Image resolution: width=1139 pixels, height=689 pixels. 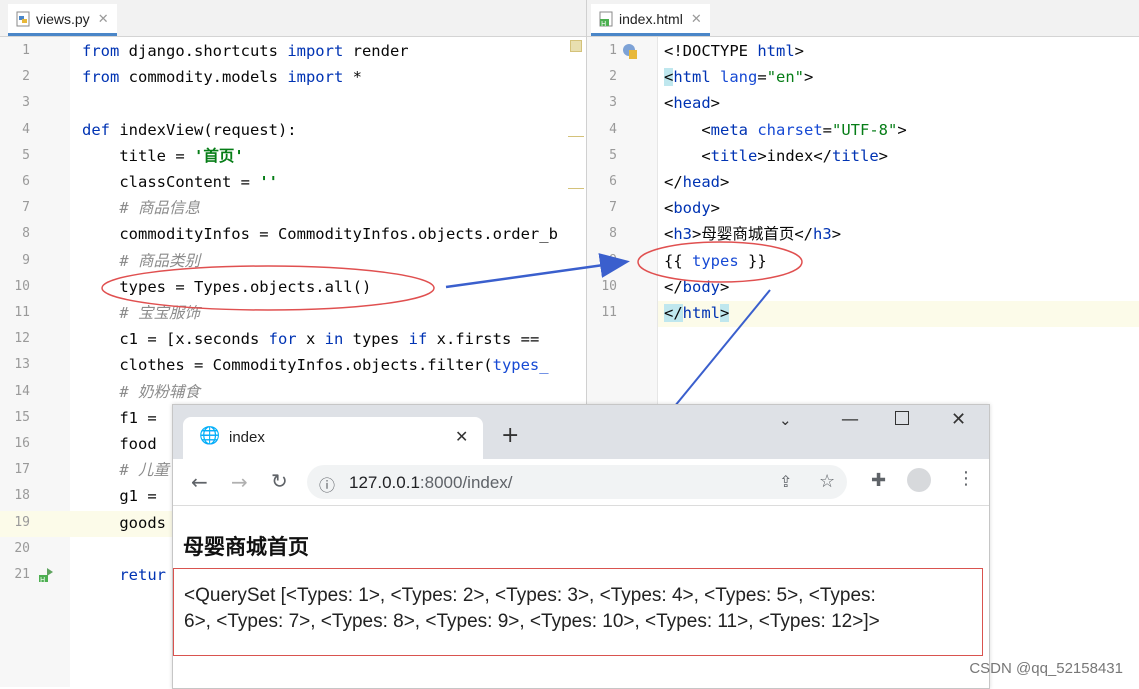 What do you see at coordinates (199, 482) in the screenshot?
I see `back-icon: ←` at bounding box center [199, 482].